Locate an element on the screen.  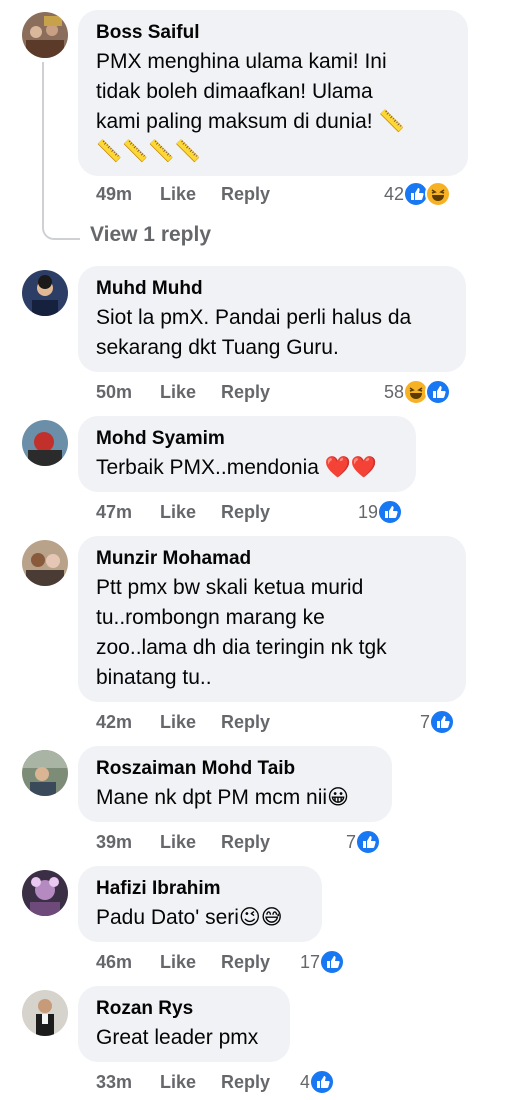
comment-text: Great leader pmx is located at coordinates (184, 1038).